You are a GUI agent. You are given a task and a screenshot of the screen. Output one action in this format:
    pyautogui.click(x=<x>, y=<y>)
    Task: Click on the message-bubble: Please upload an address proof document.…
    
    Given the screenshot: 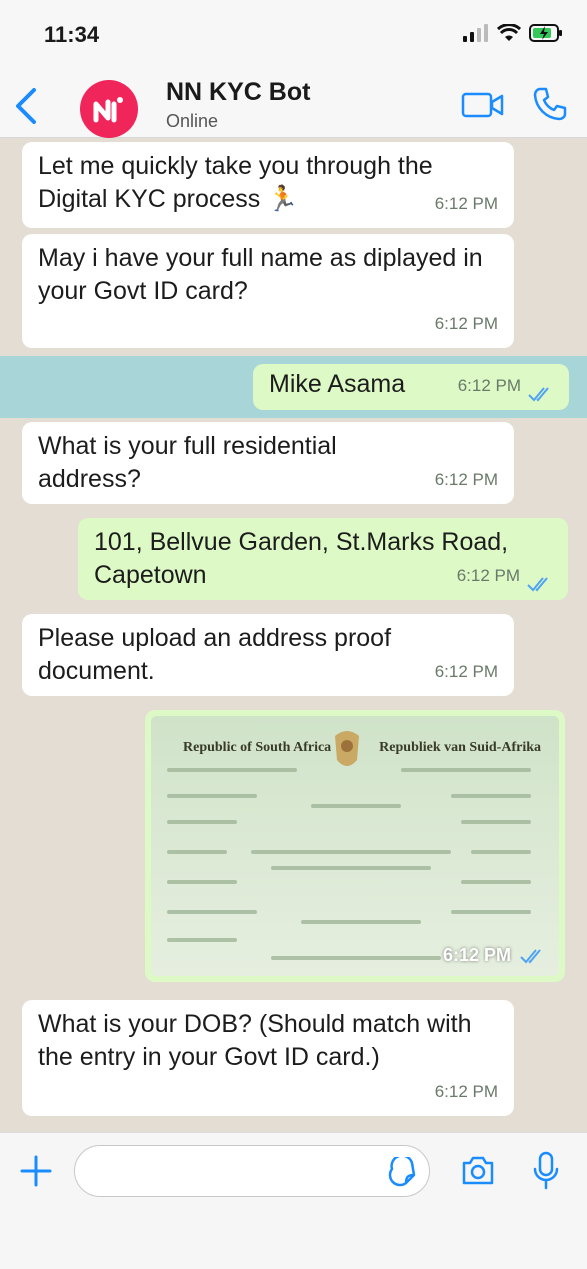 What is the action you would take?
    pyautogui.click(x=268, y=655)
    